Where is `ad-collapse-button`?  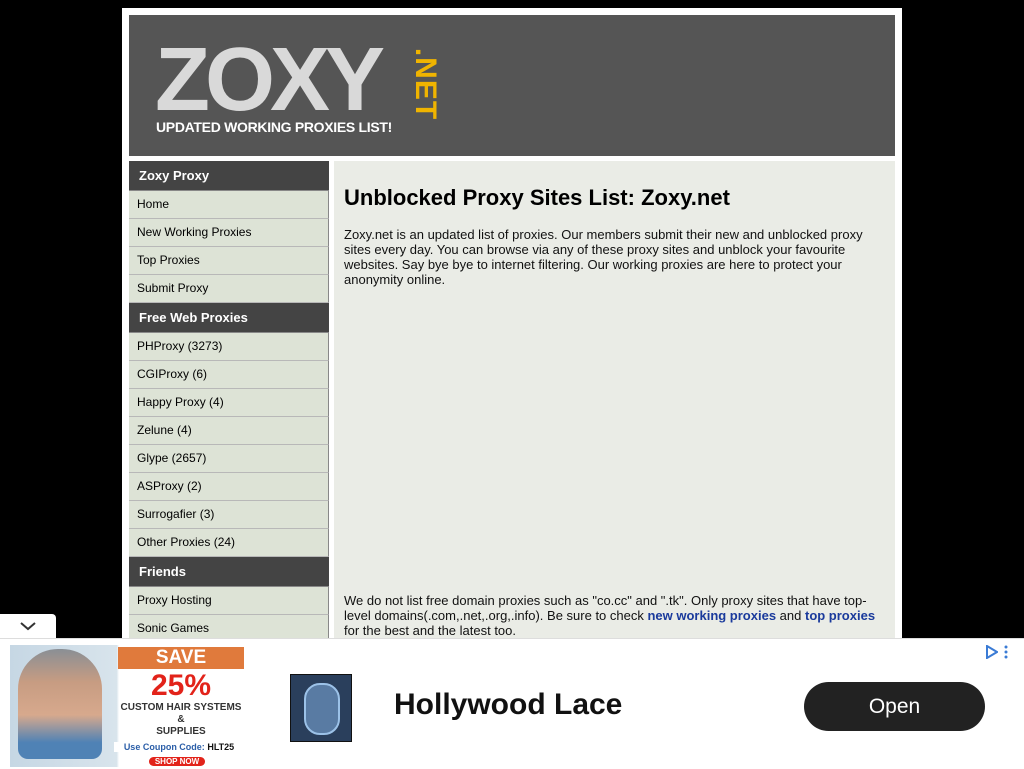 ad-collapse-button is located at coordinates (28, 626).